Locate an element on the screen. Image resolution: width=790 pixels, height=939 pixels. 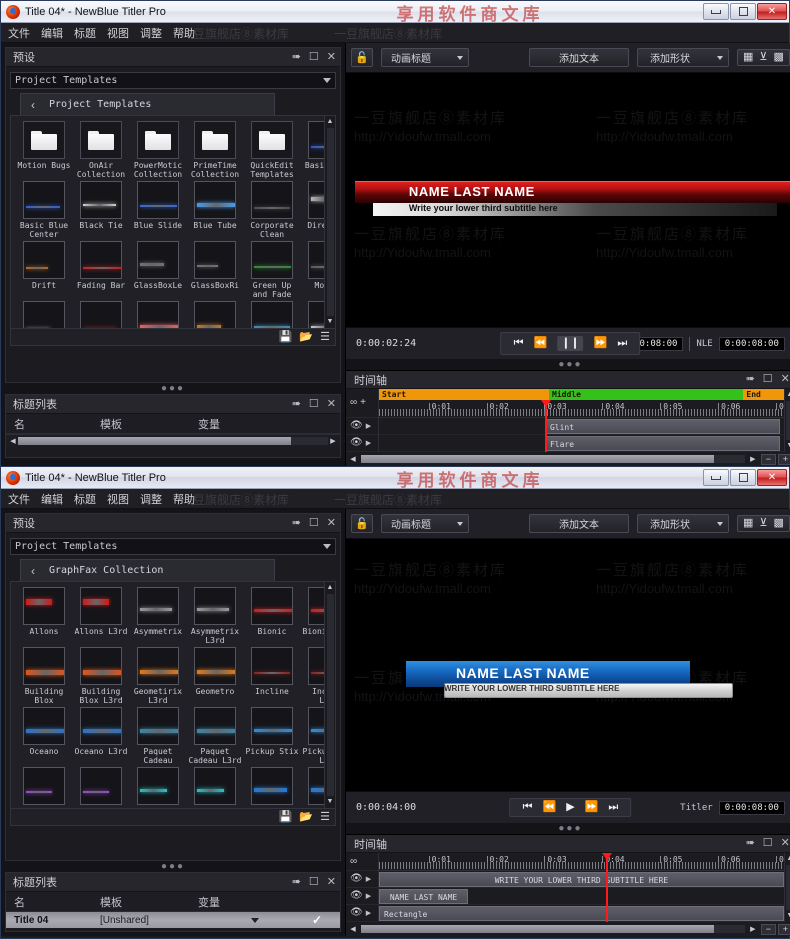
template-item: Building Blox is located at coordinates (44, 676).